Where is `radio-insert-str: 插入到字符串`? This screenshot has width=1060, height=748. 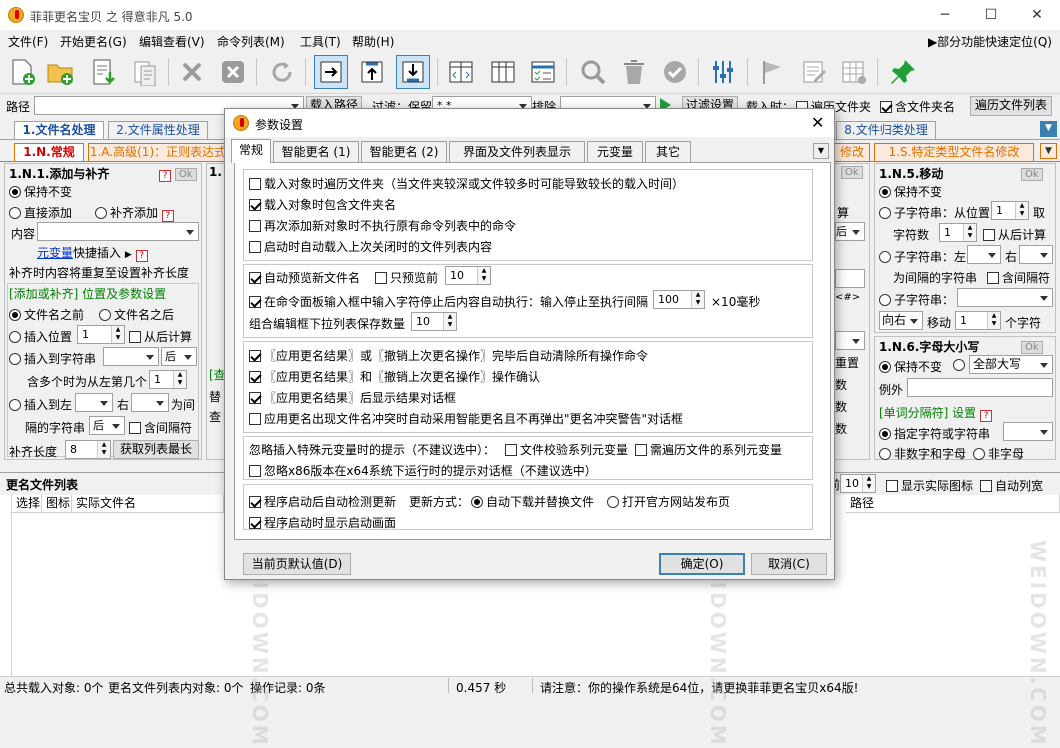 radio-insert-str: 插入到字符串 is located at coordinates (52, 358).